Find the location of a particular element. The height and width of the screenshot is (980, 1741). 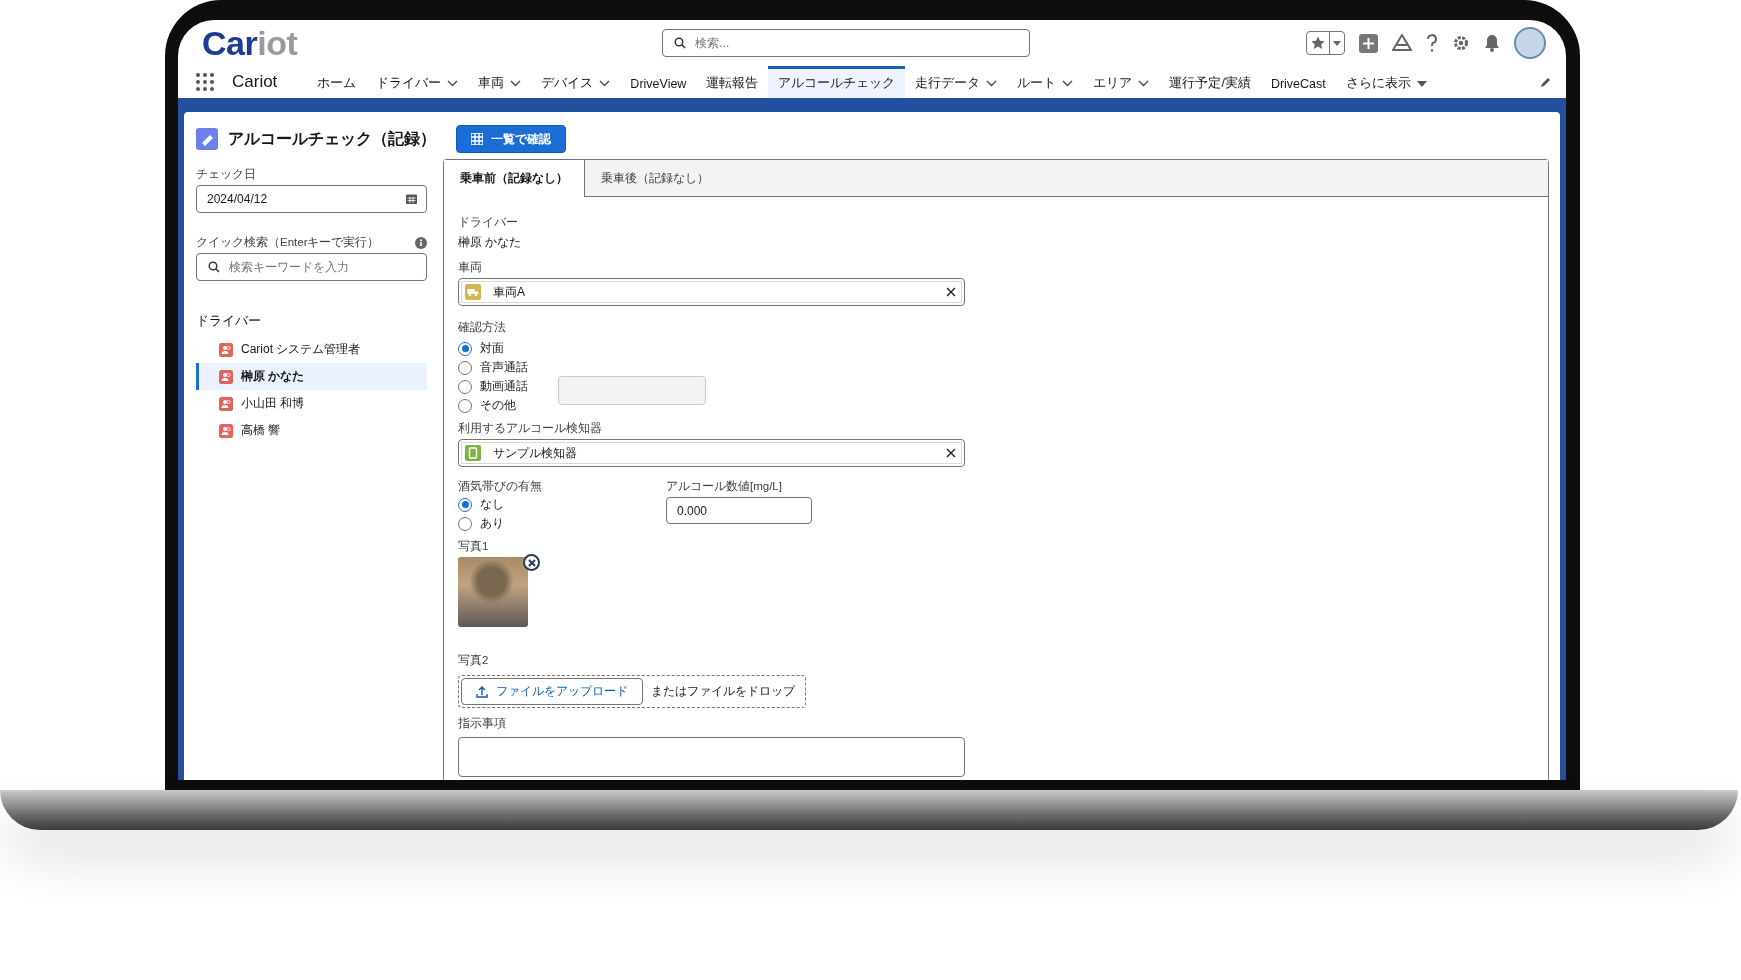

field-value: 榊原 かなた is located at coordinates (490, 242).